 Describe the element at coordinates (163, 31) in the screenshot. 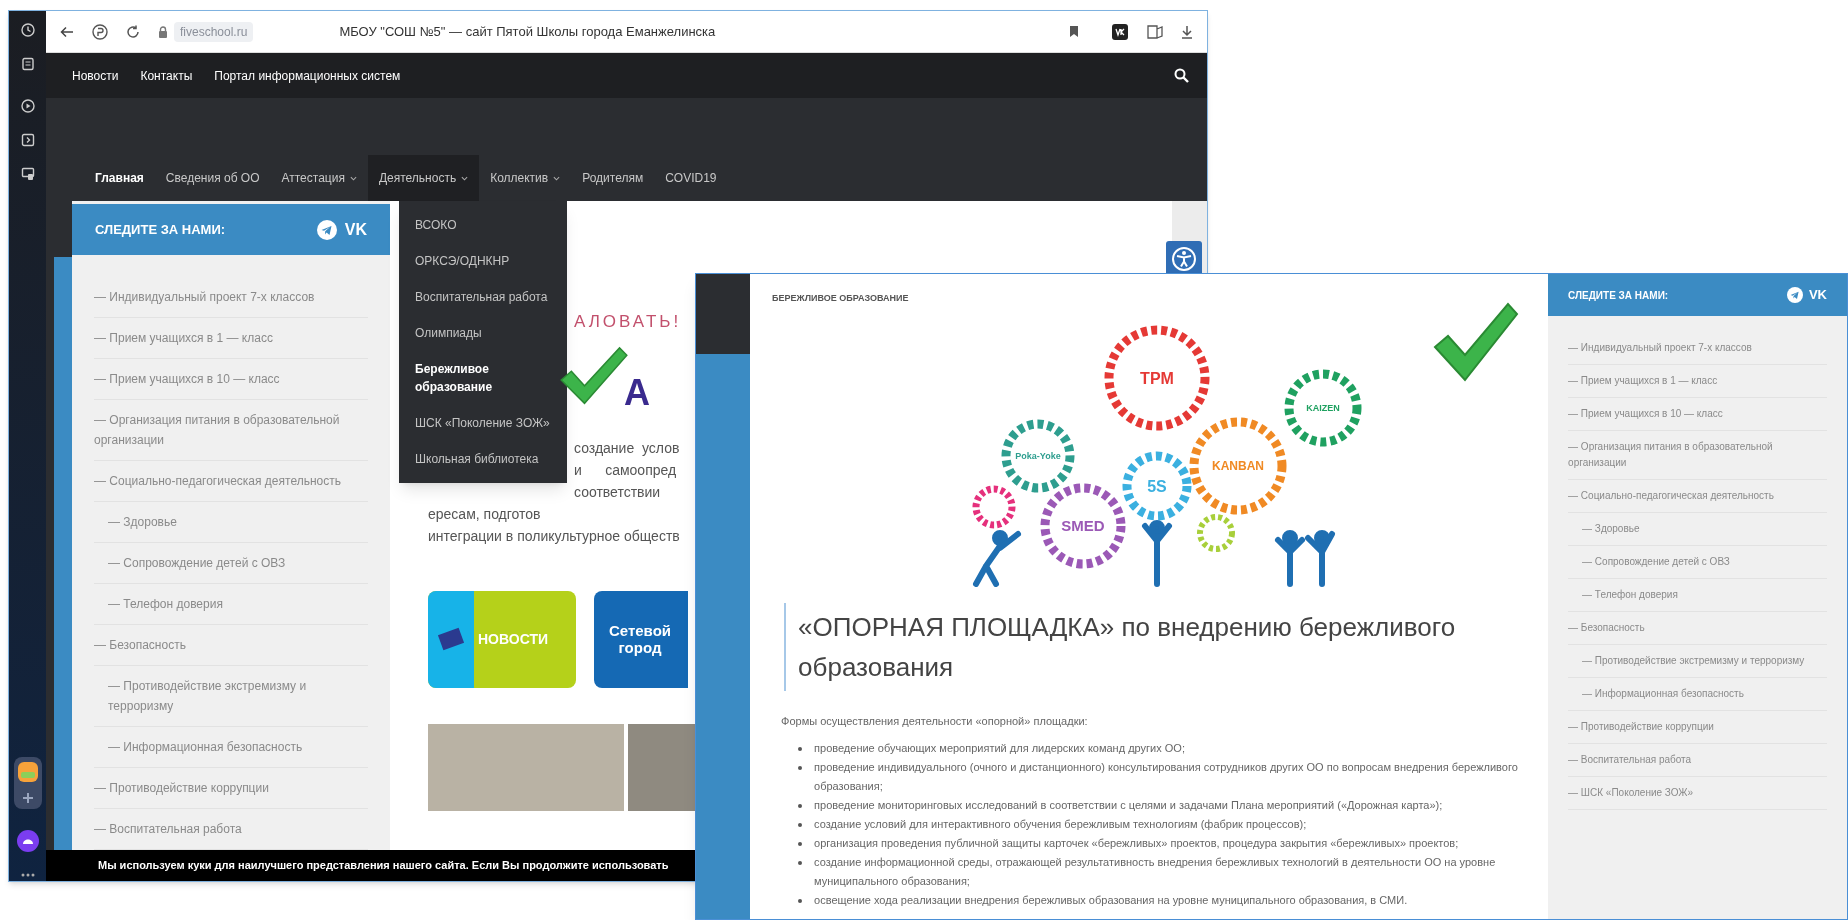

I see `lock-icon` at that location.